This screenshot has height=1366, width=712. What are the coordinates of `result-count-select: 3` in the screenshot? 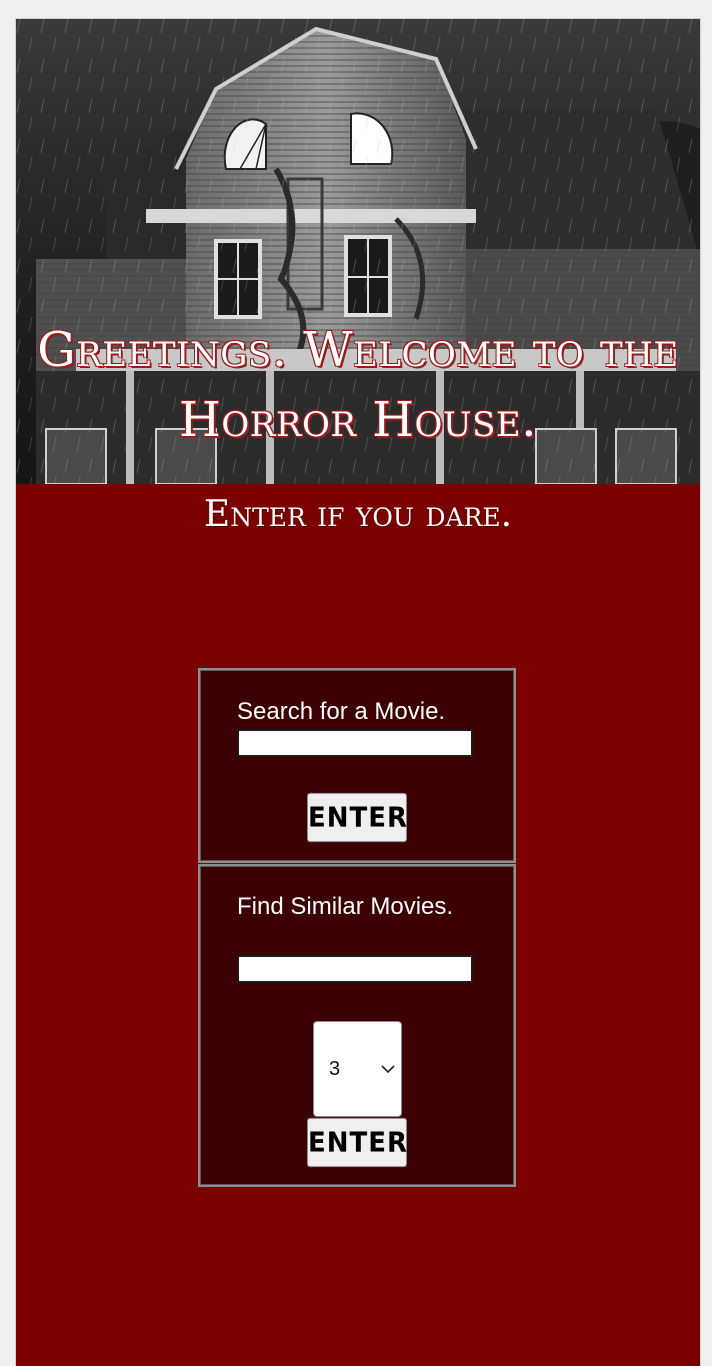 It's located at (357, 1069).